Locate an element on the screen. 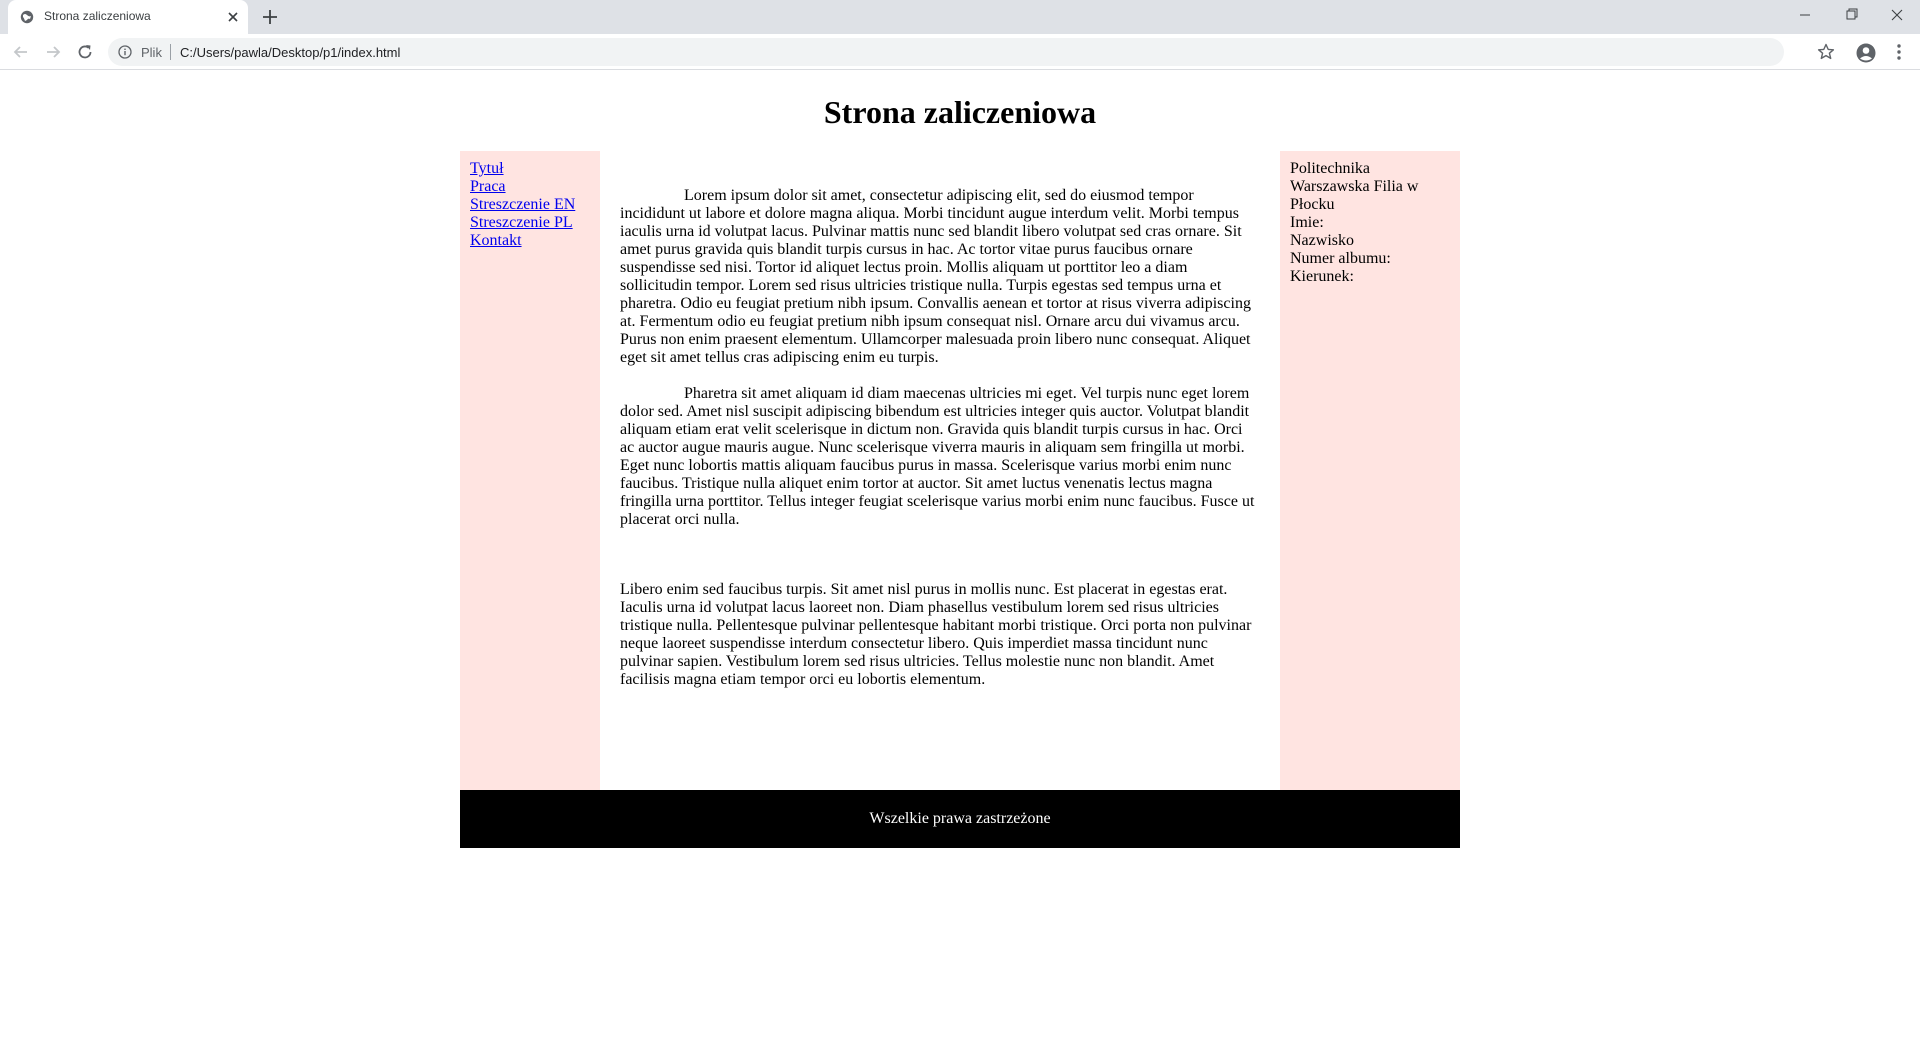 This screenshot has height=1040, width=1920. reload-icon is located at coordinates (85, 52).